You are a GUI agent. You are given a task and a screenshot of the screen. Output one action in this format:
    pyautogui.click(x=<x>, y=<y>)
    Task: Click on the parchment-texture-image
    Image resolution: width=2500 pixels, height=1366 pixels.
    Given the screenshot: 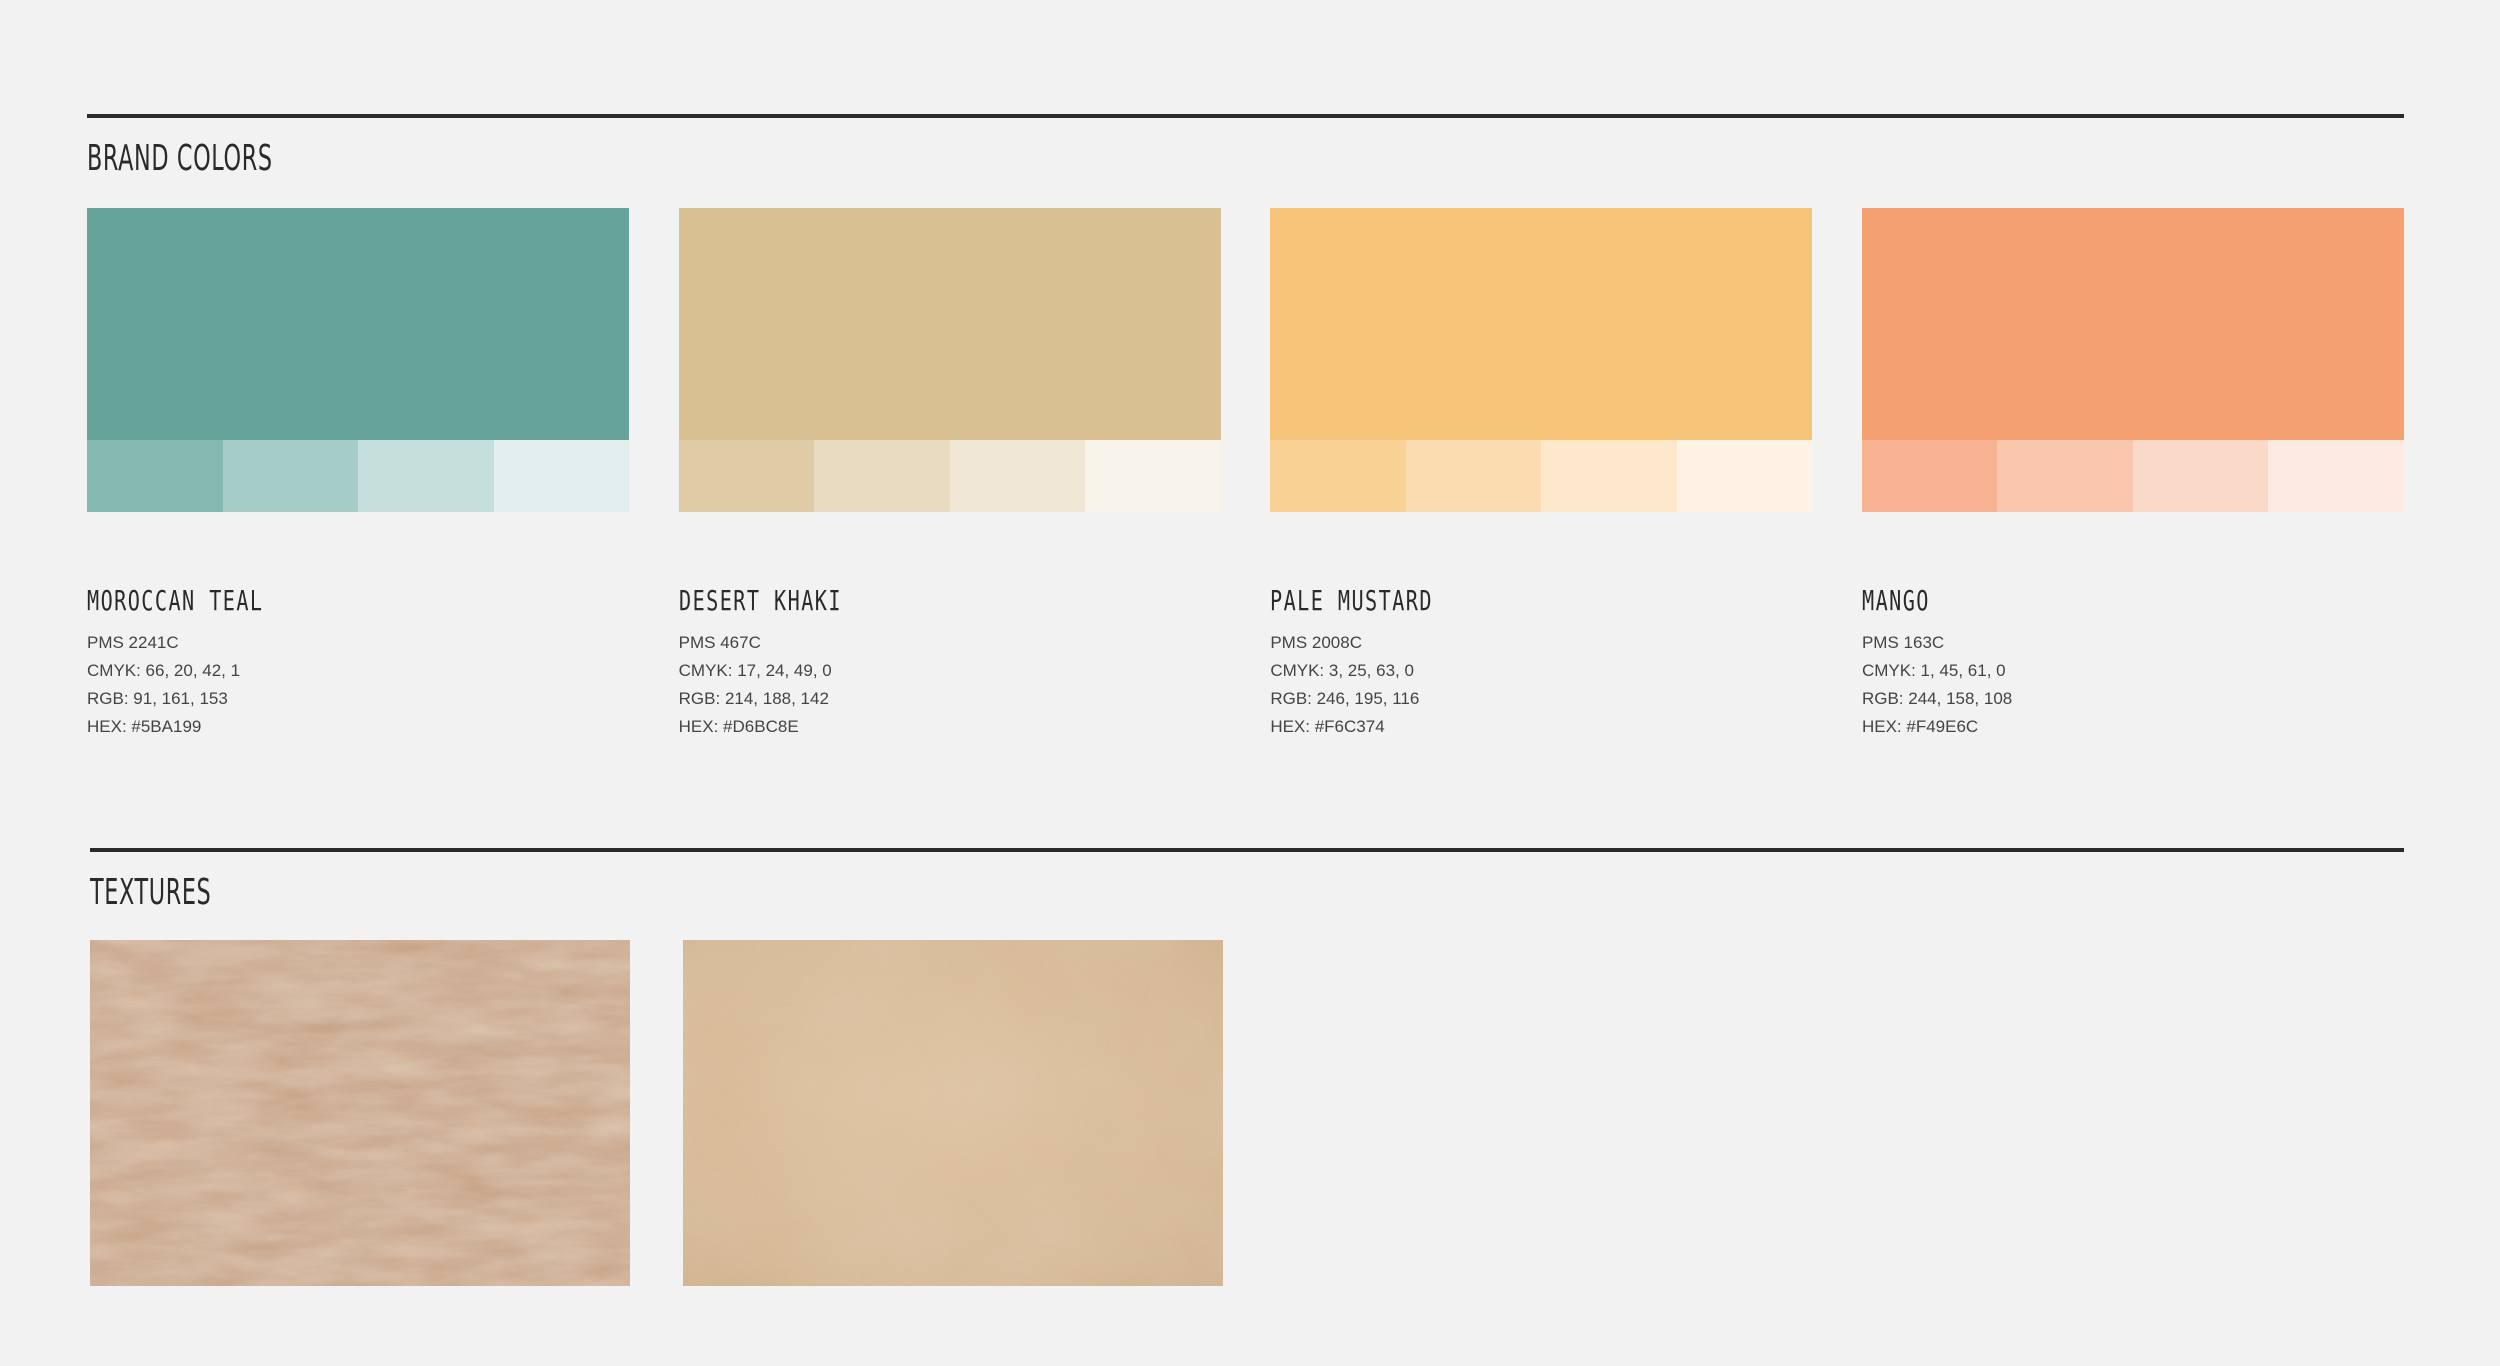 What is the action you would take?
    pyautogui.click(x=953, y=1113)
    